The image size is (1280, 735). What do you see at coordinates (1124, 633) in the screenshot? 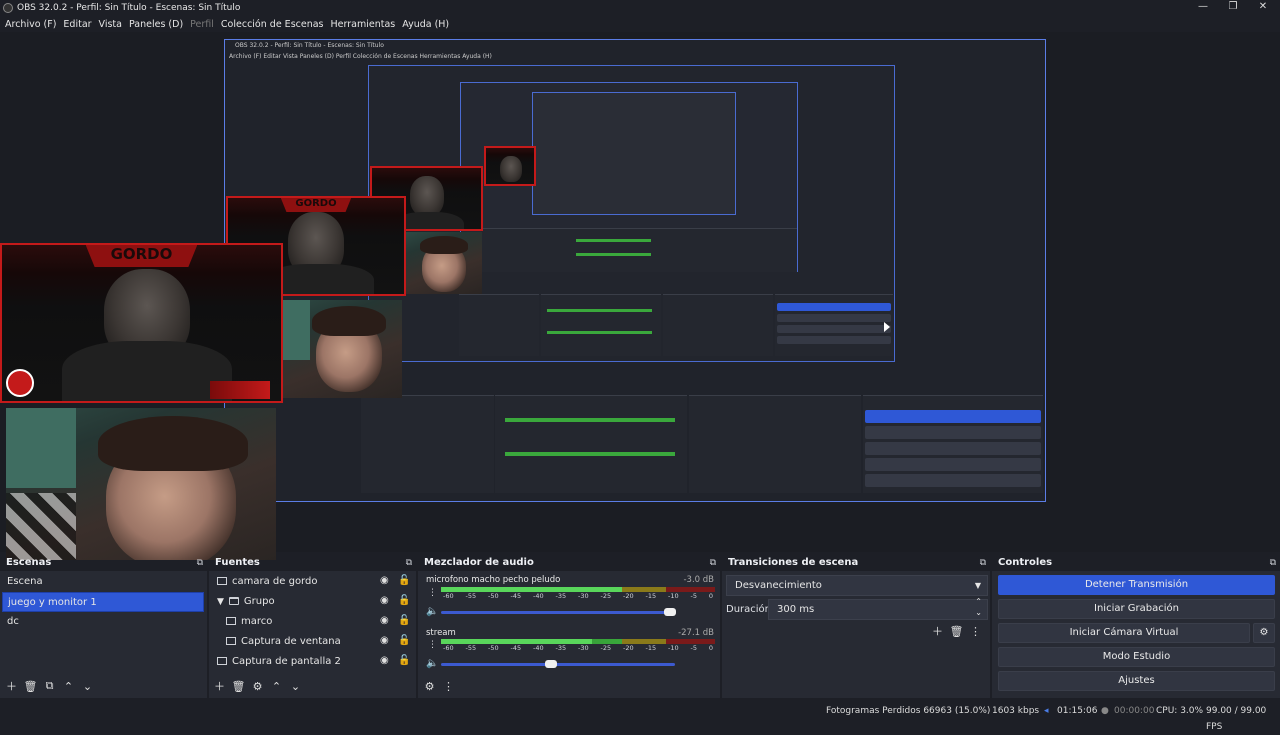
I see `start-virtual-camera-button: Iniciar Cámara Virtual` at bounding box center [1124, 633].